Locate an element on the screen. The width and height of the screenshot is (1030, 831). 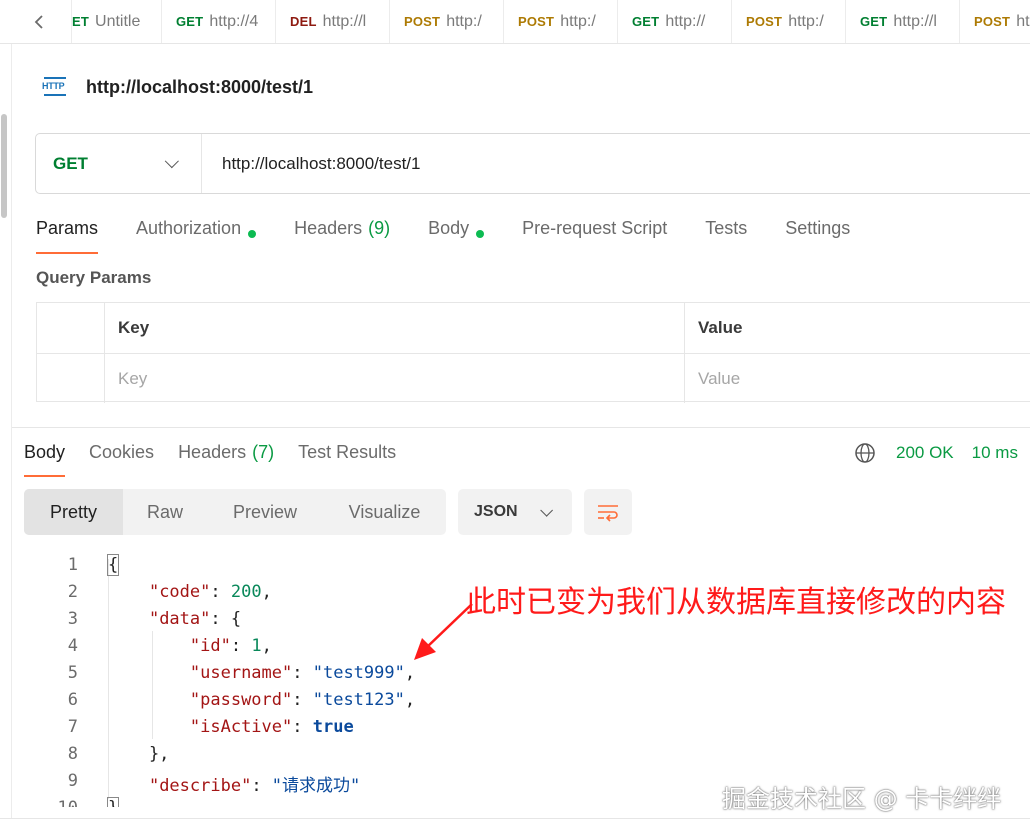
tab-settings: Settings is located at coordinates (817, 234).